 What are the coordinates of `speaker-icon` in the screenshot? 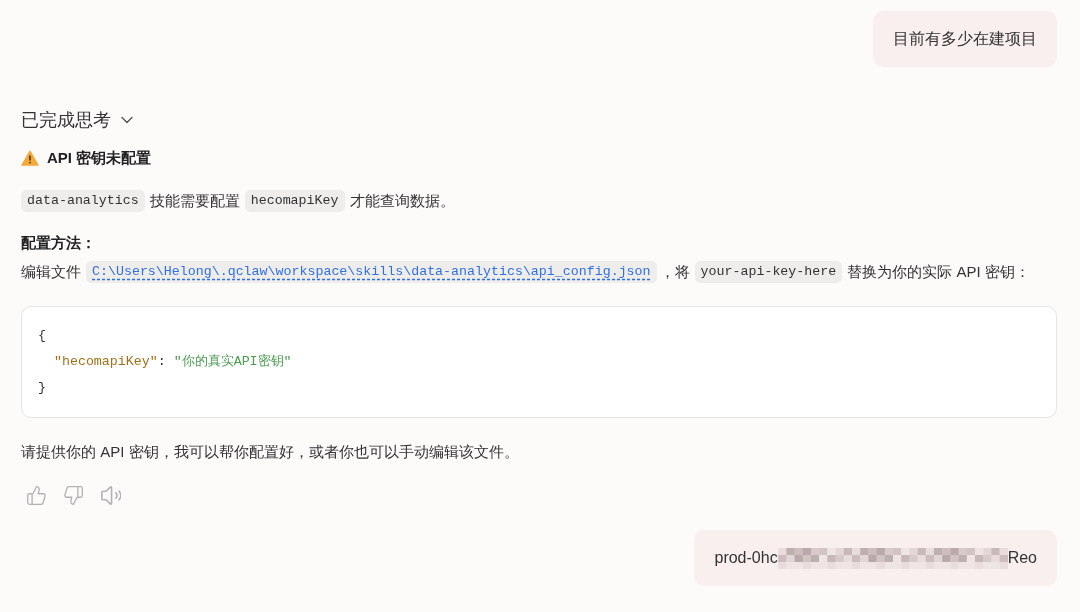 It's located at (111, 495).